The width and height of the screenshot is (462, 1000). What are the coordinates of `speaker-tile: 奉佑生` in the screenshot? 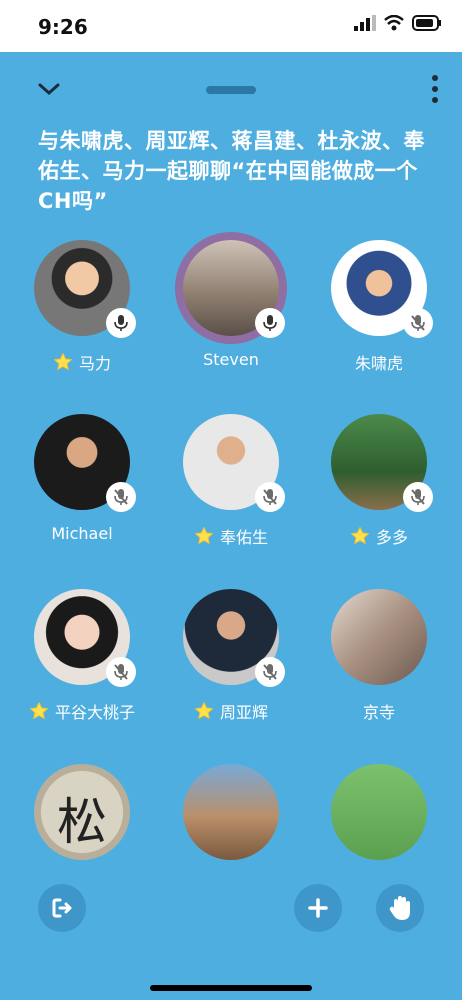 It's located at (231, 481).